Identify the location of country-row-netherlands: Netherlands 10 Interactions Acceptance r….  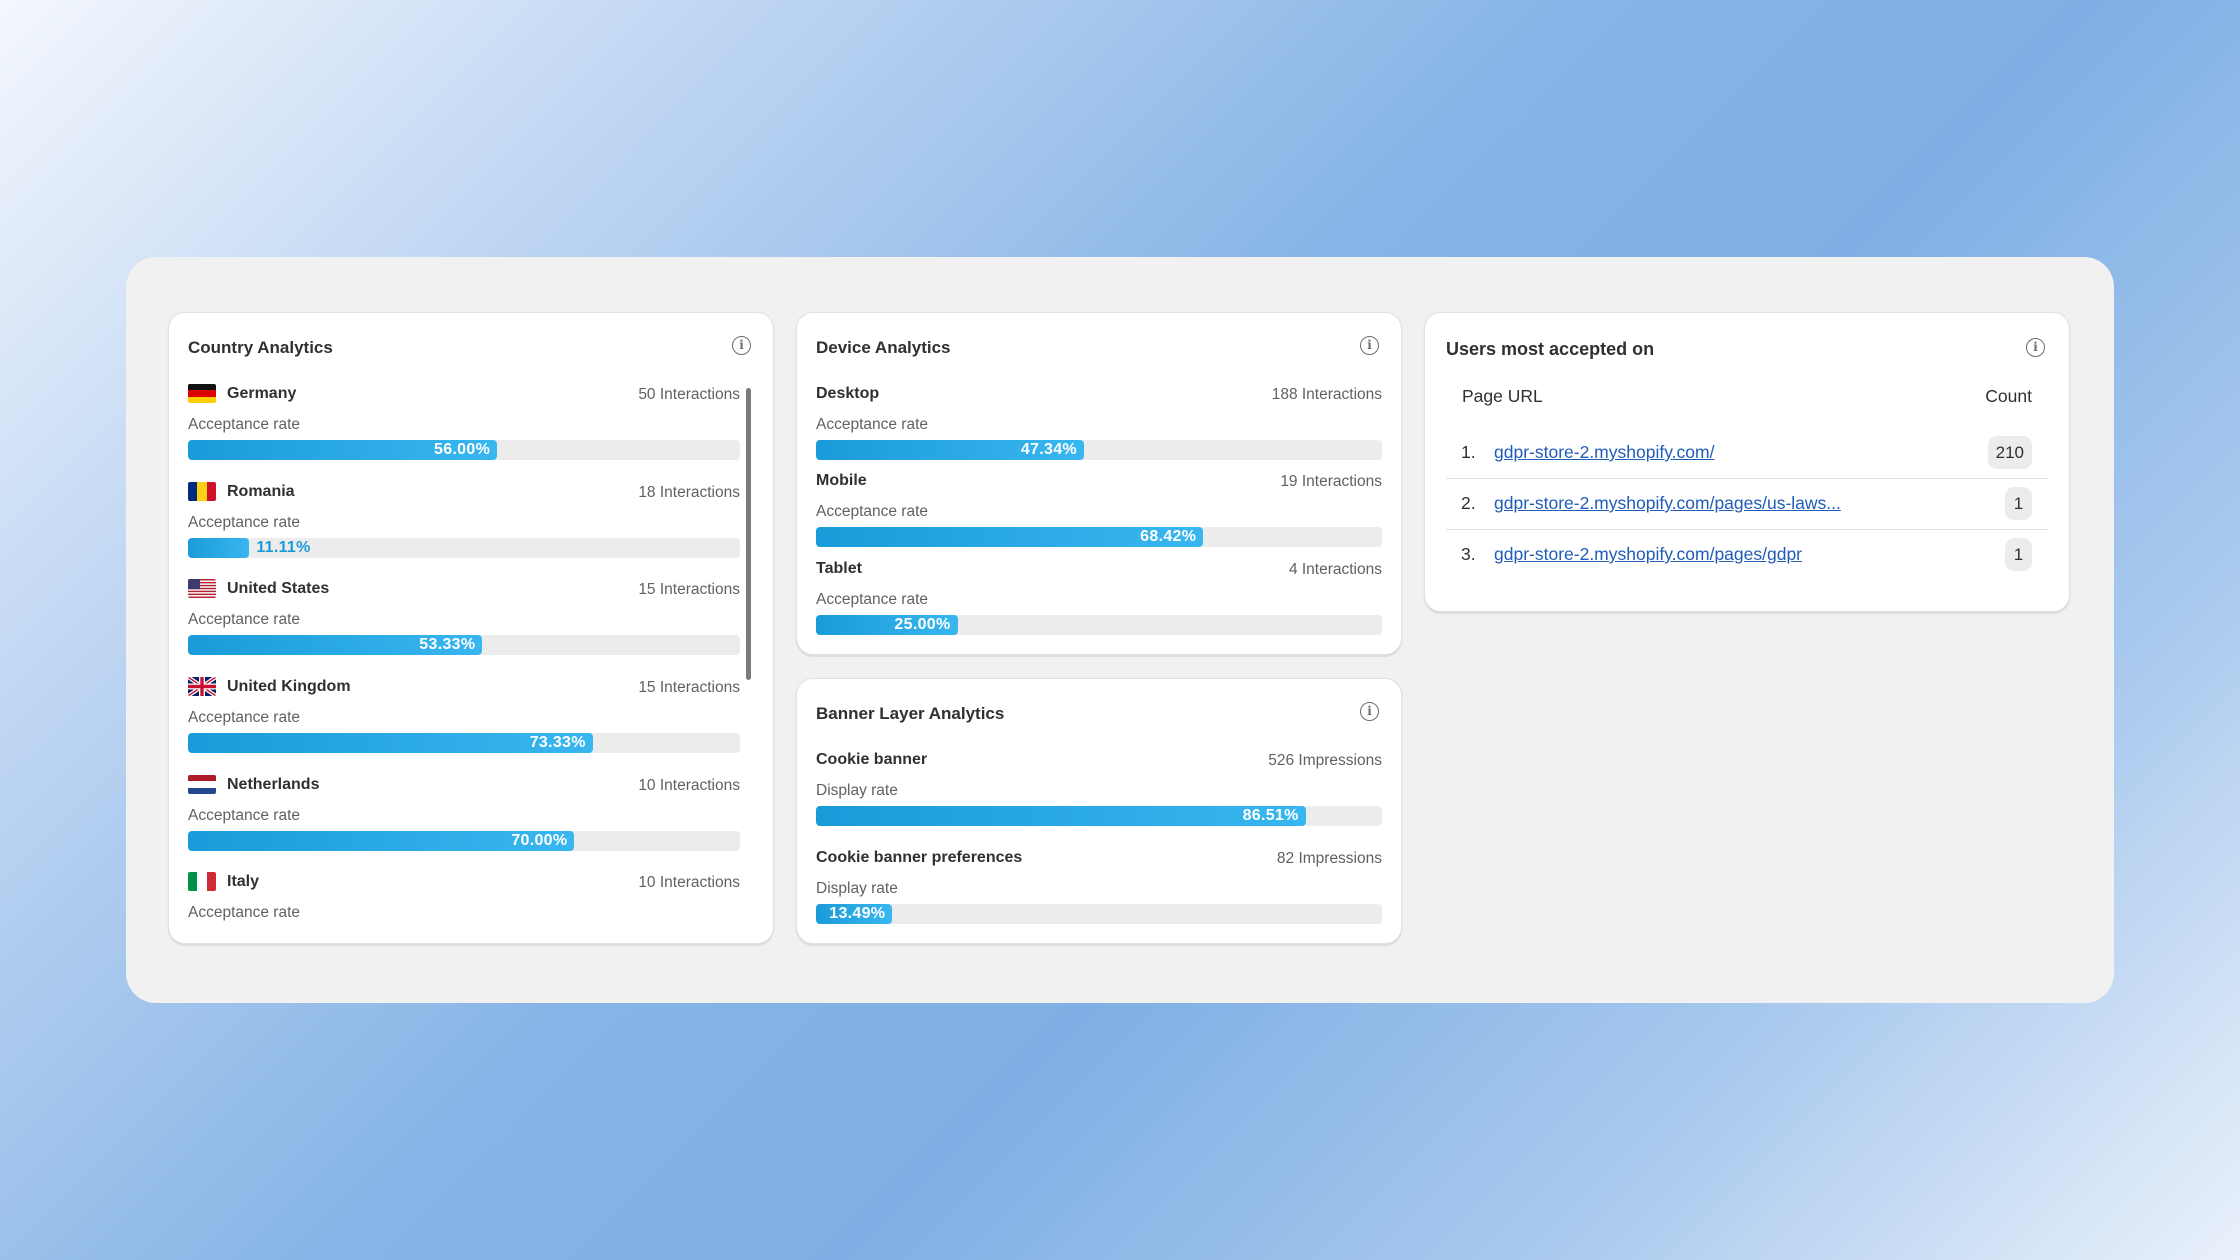
(464, 821).